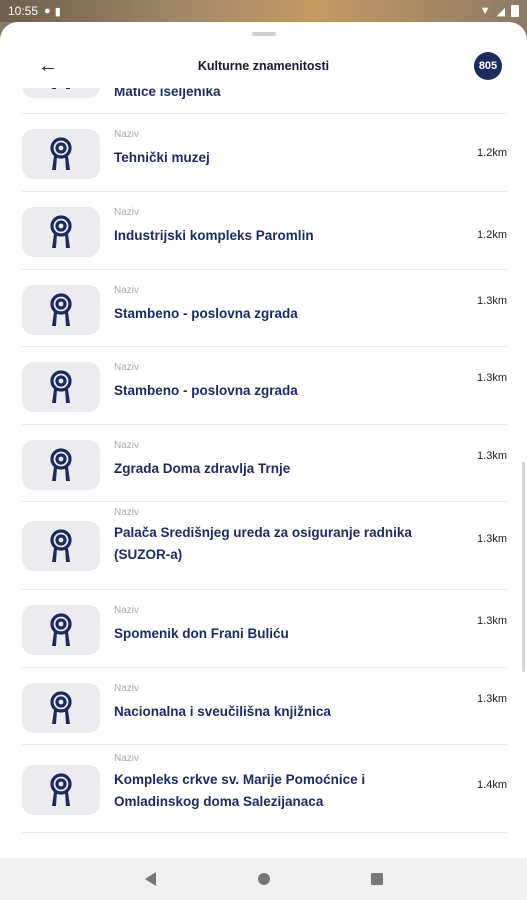 This screenshot has height=900, width=527. I want to click on drag-handle, so click(264, 34).